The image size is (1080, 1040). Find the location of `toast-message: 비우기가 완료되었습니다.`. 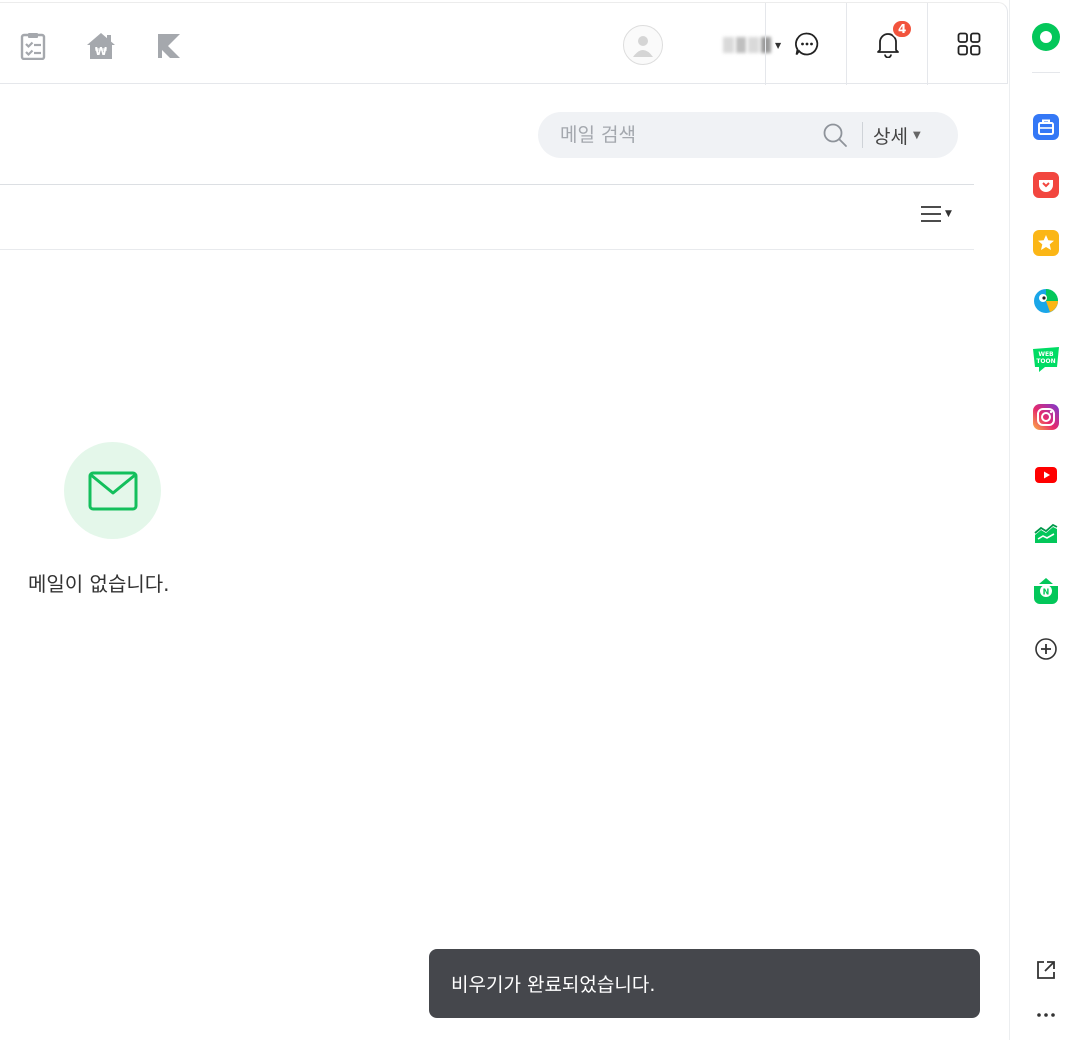

toast-message: 비우기가 완료되었습니다. is located at coordinates (553, 985).